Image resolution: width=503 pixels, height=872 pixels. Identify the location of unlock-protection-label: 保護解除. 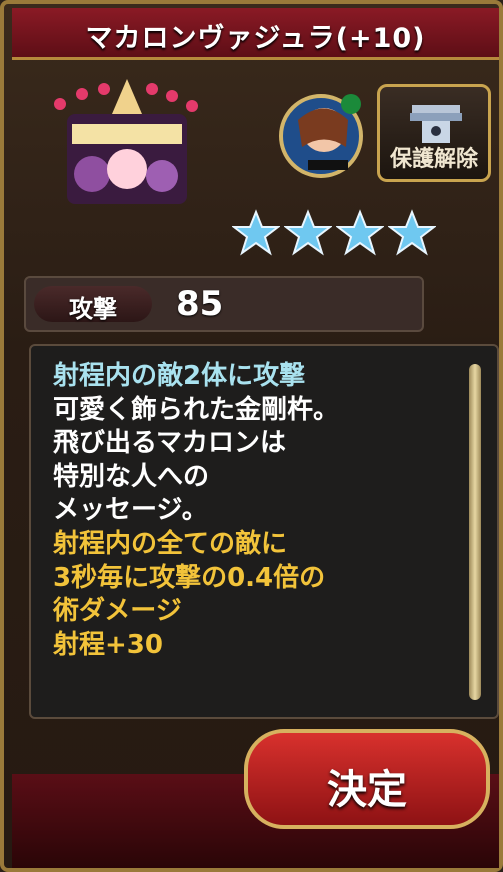
(433, 159).